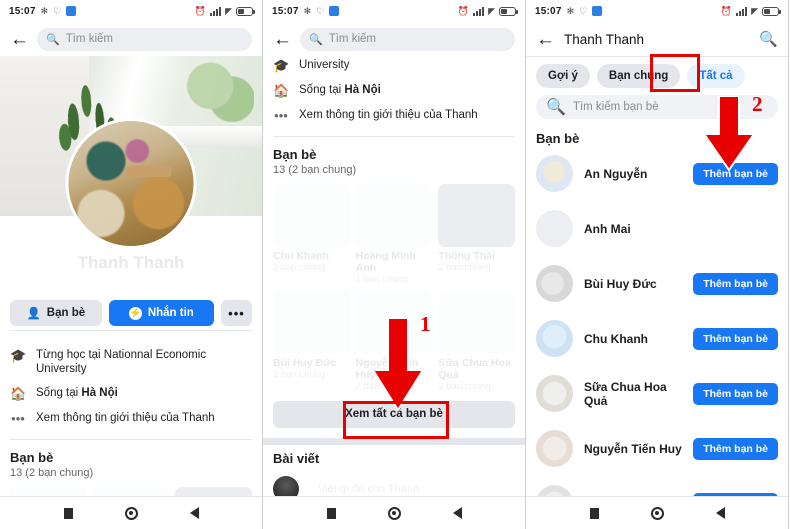 The height and width of the screenshot is (529, 790). What do you see at coordinates (548, 11) in the screenshot?
I see `status-time: 15:07` at bounding box center [548, 11].